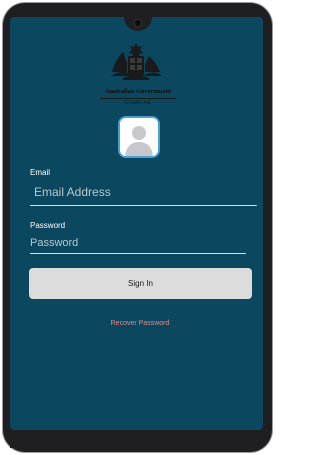  Describe the element at coordinates (138, 253) in the screenshot. I see `password-underline` at that location.